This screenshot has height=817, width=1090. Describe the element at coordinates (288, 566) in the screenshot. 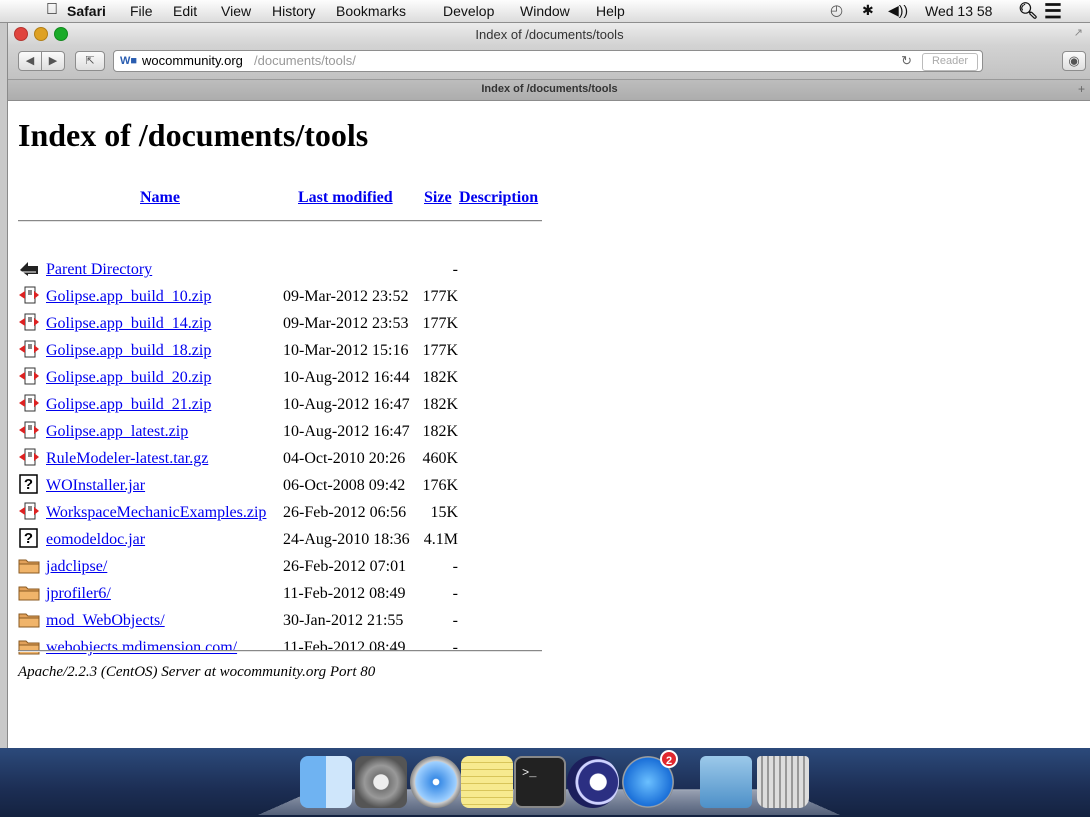

I see `table-row: jadclipse/26-Feb-2012 07:01 -` at that location.